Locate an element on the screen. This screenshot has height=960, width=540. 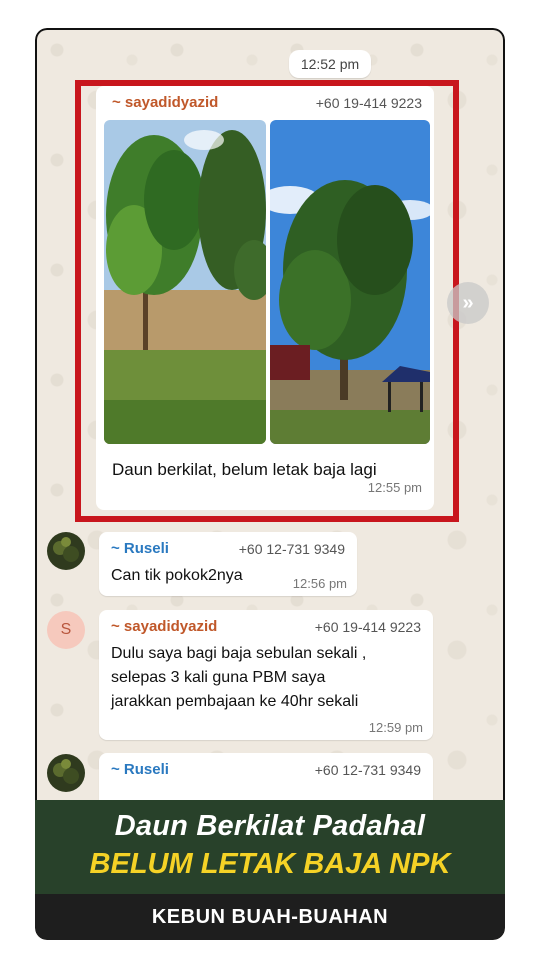
headline-line-1: Daun Berkilat Padahal is located at coordinates (270, 826).